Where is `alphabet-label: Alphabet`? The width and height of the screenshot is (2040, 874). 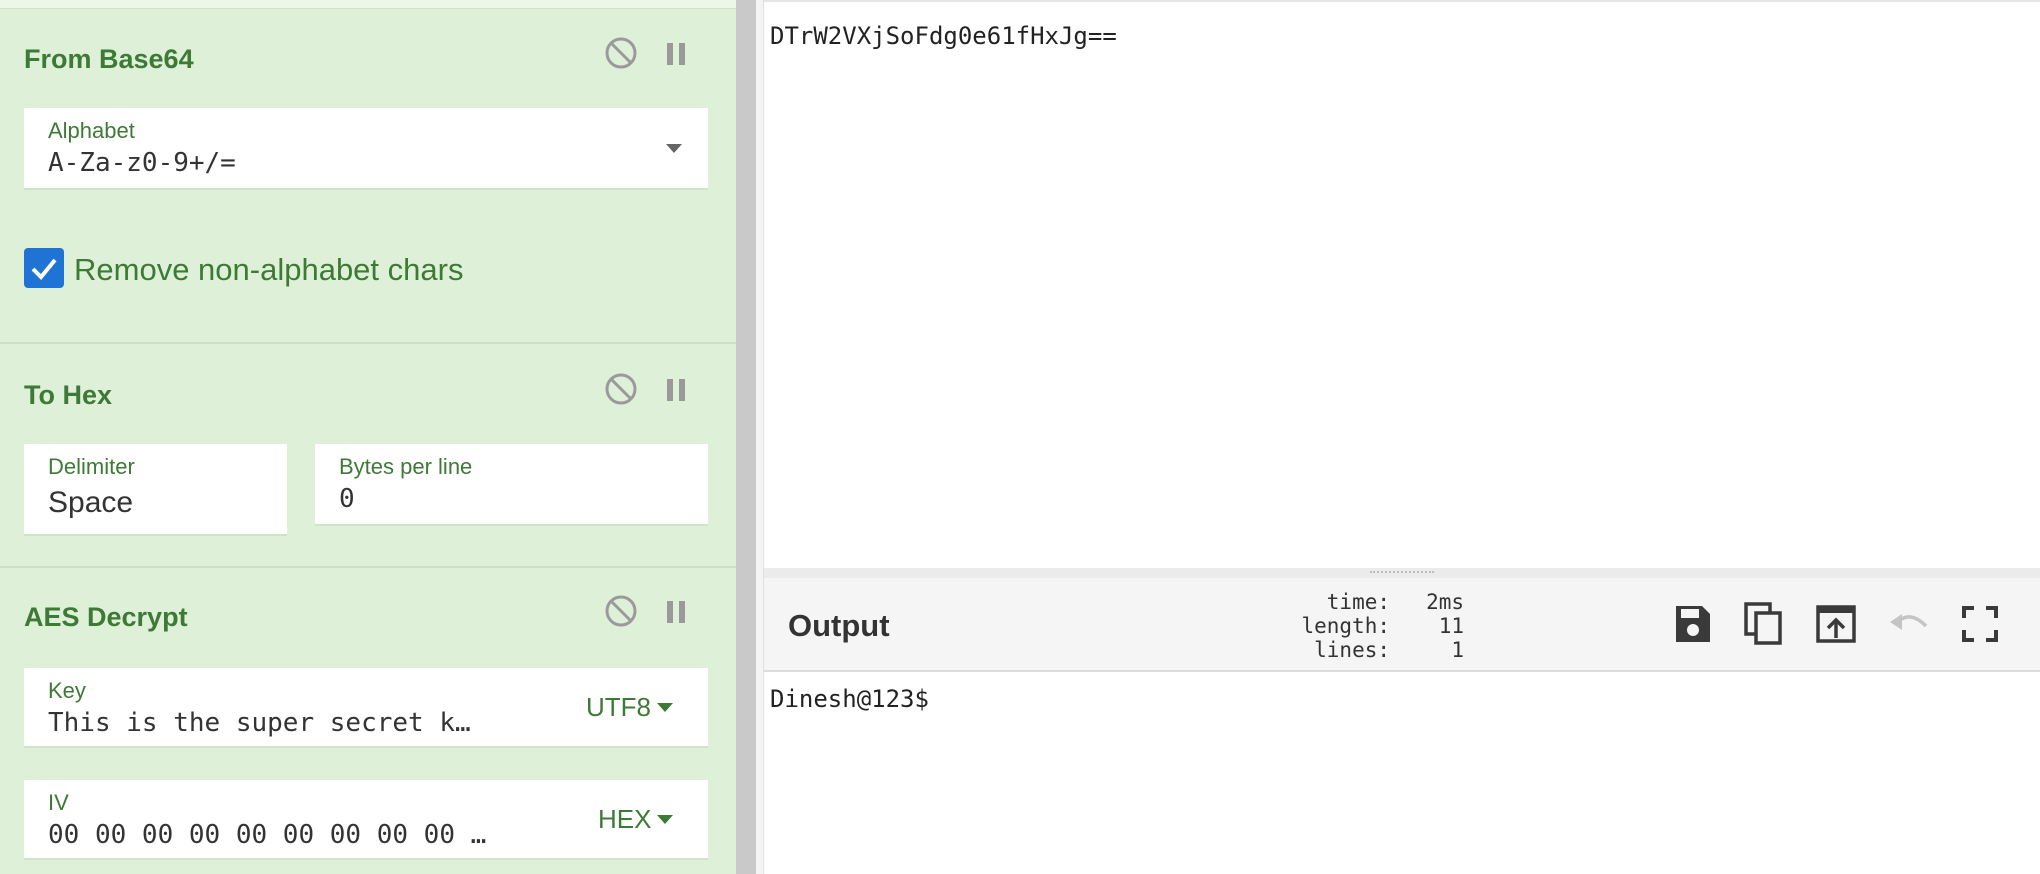 alphabet-label: Alphabet is located at coordinates (91, 130).